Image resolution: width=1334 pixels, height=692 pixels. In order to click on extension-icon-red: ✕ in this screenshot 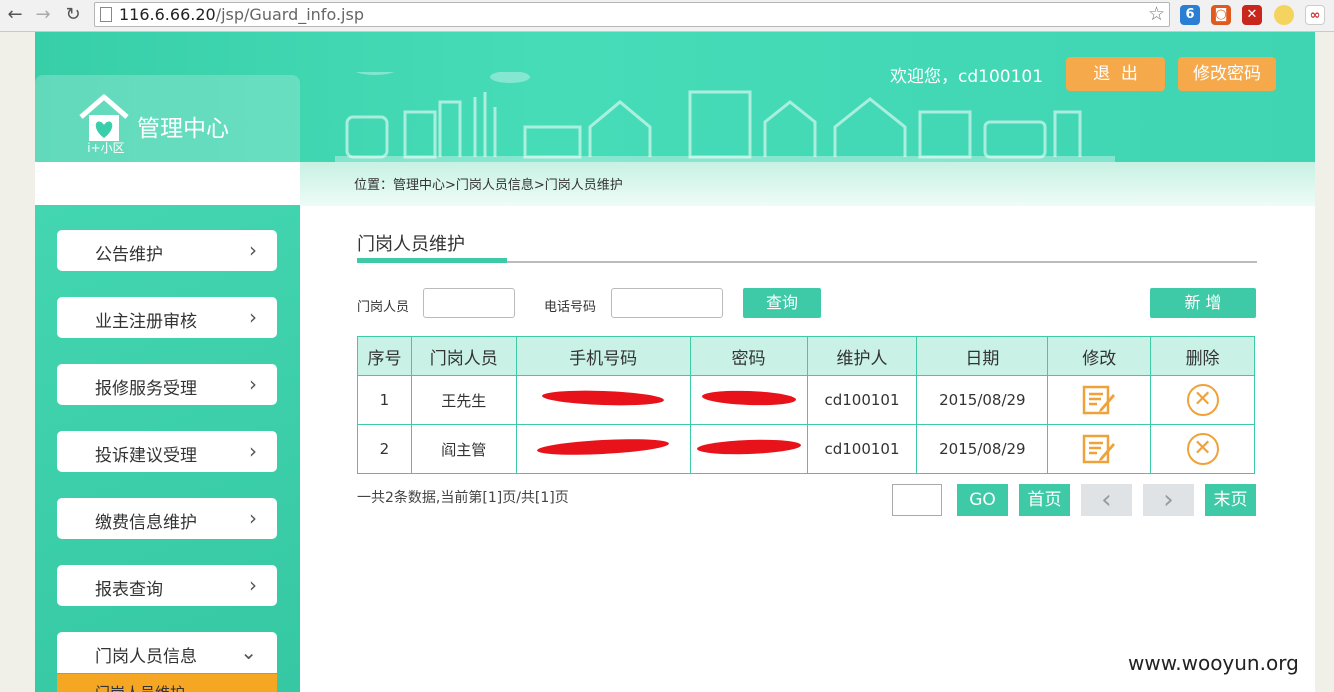, I will do `click(1252, 15)`.